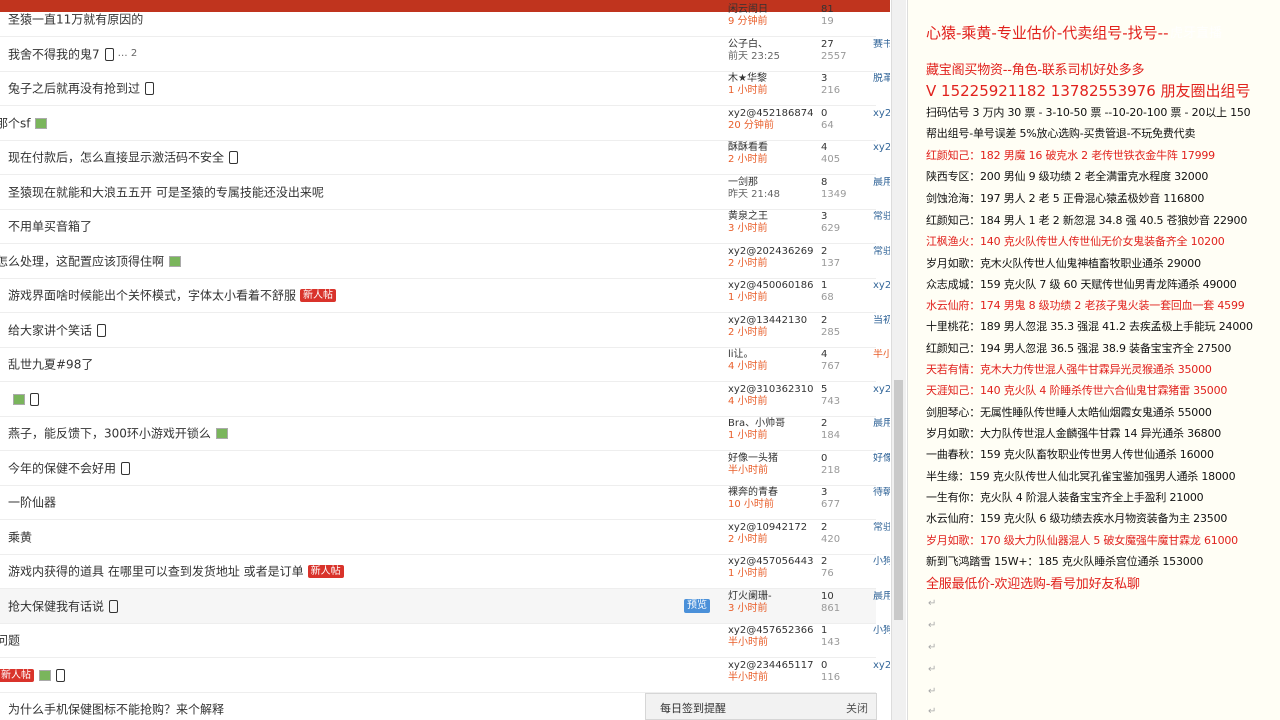 The height and width of the screenshot is (720, 1280). What do you see at coordinates (445, 330) in the screenshot?
I see `thread-row: 给大家讲个笑话 xy2@13442130 2 小时前 2 285 当初` at bounding box center [445, 330].